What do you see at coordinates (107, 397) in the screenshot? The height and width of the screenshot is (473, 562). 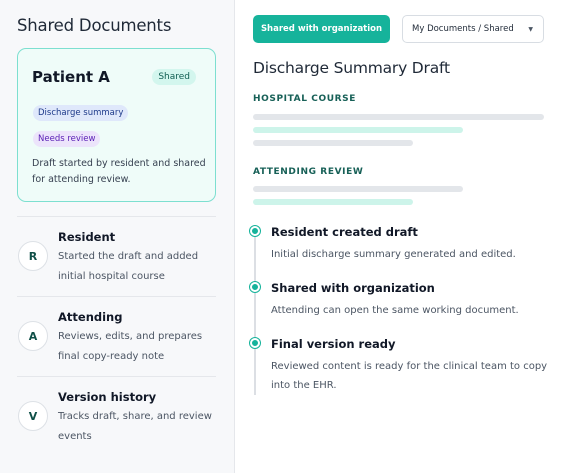 I see `version-history-title: Version history` at bounding box center [107, 397].